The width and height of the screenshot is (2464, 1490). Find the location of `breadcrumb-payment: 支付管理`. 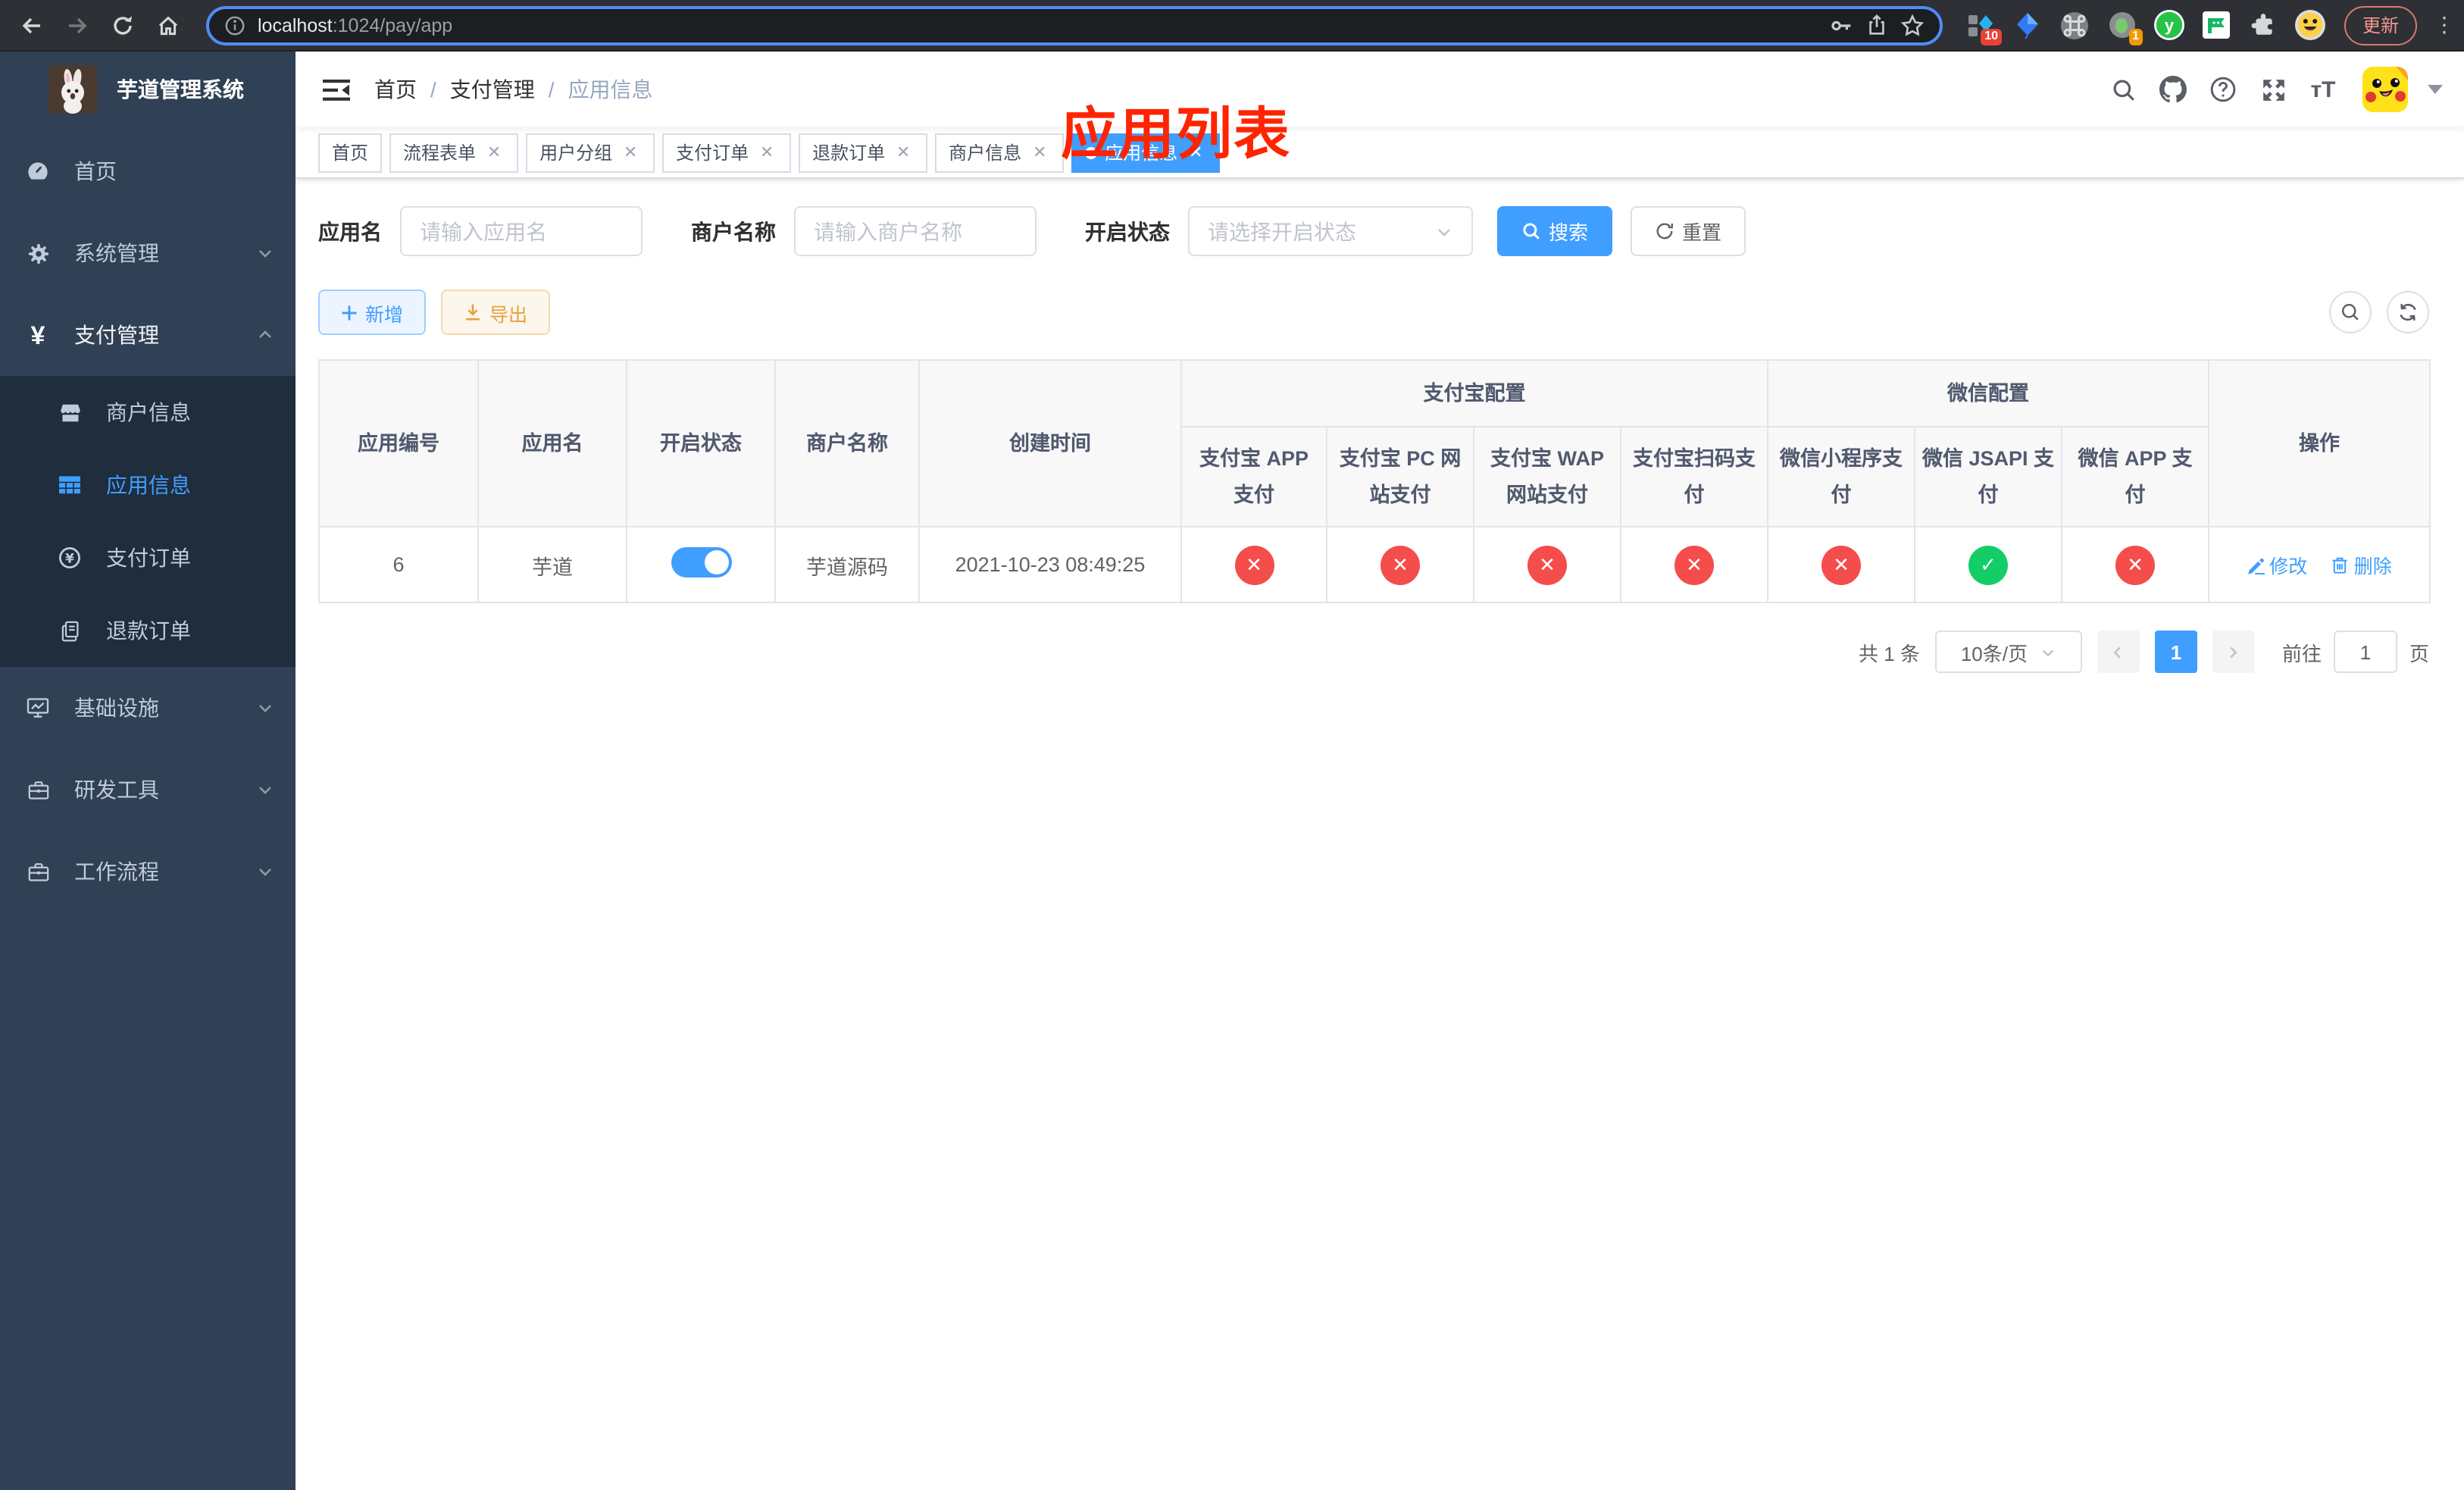

breadcrumb-payment: 支付管理 is located at coordinates (492, 89).